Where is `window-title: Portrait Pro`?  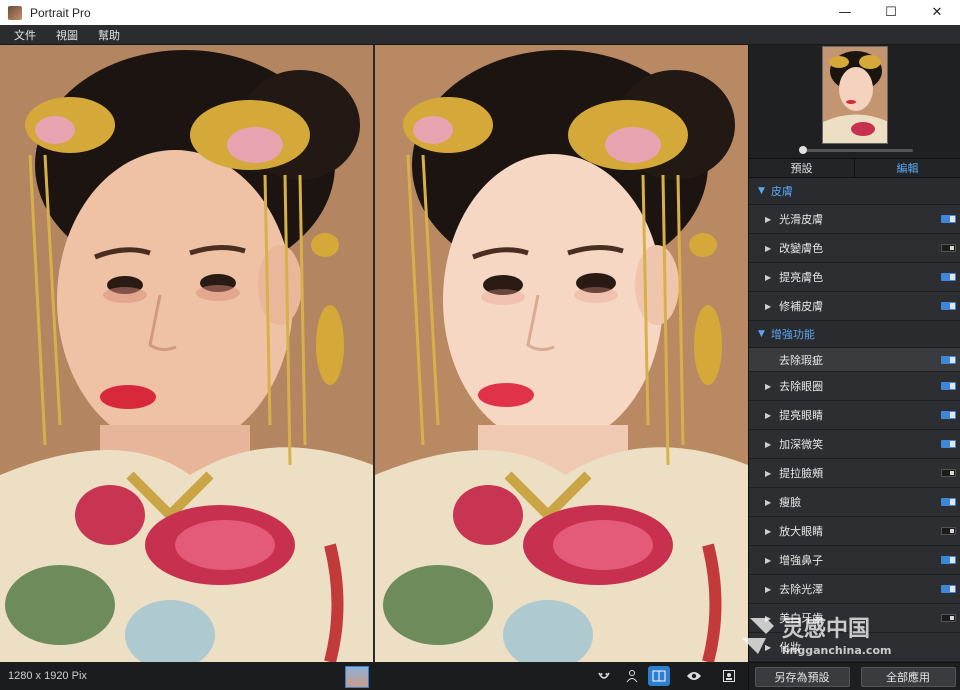
window-title: Portrait Pro is located at coordinates (60, 12).